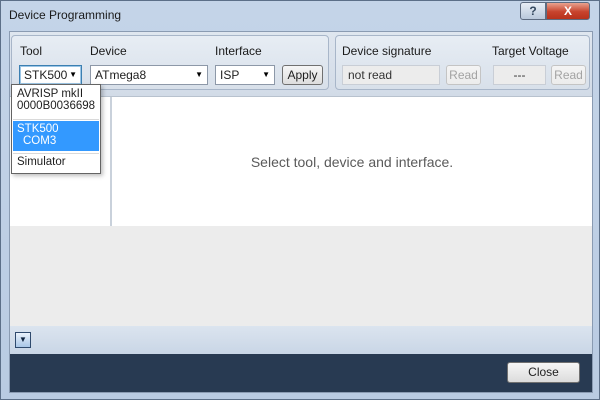 The height and width of the screenshot is (400, 600). I want to click on close-icon: X, so click(567, 11).